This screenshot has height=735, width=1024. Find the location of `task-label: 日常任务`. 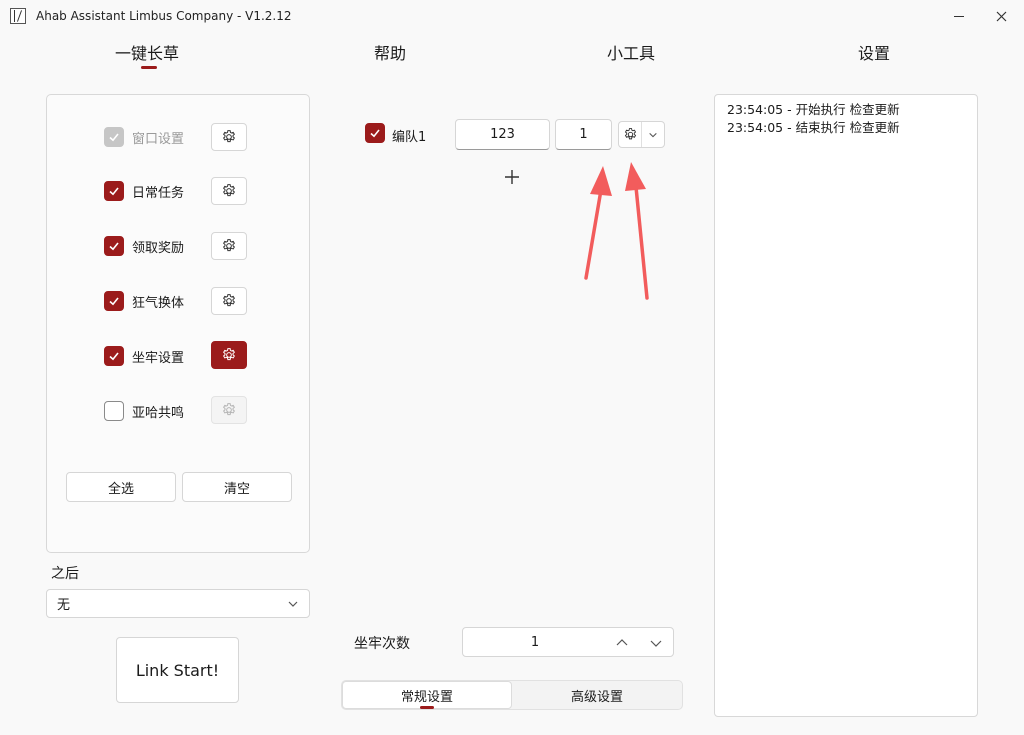

task-label: 日常任务 is located at coordinates (158, 193).